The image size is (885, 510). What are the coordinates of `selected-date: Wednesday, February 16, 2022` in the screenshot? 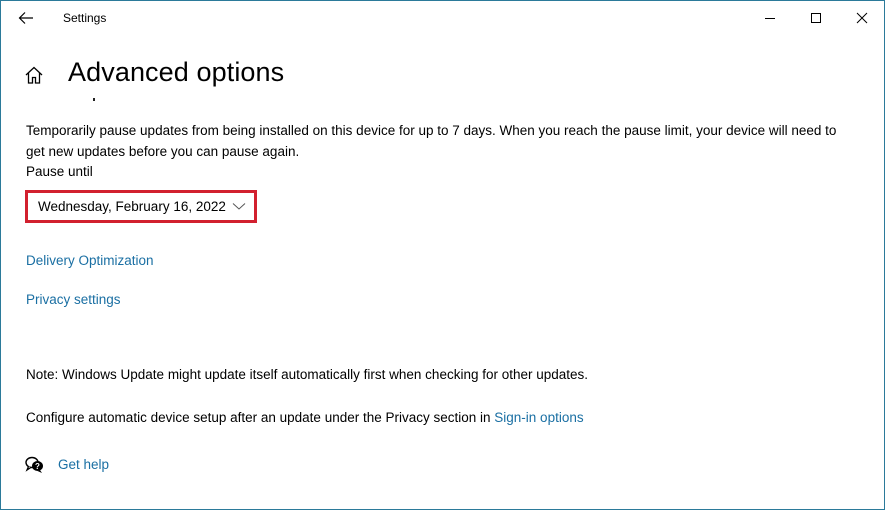 It's located at (132, 206).